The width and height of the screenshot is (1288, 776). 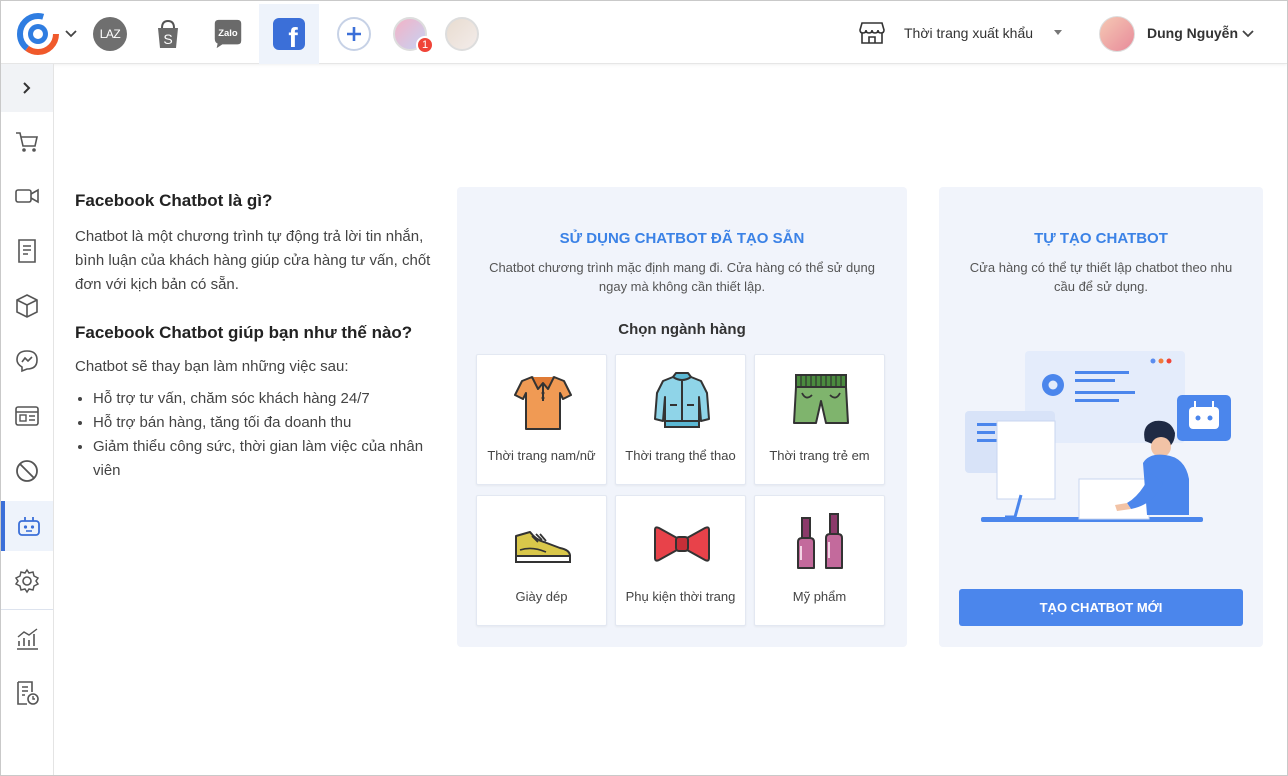 I want to click on channel-lazada: LAZ, so click(x=110, y=34).